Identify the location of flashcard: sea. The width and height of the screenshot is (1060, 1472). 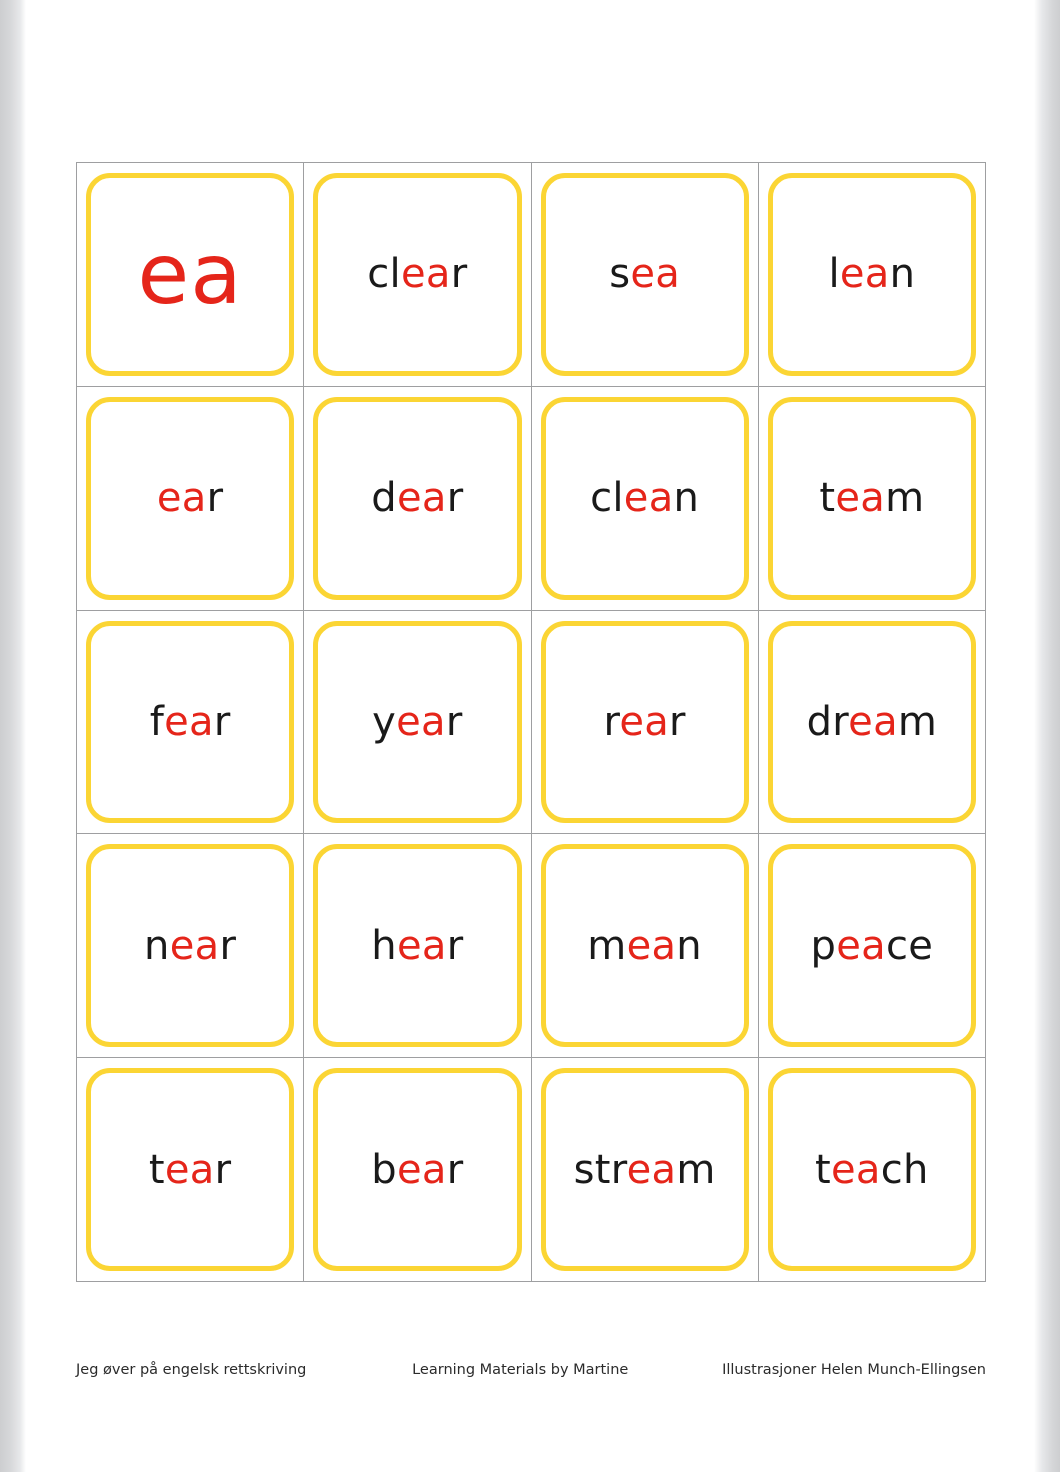
(644, 274).